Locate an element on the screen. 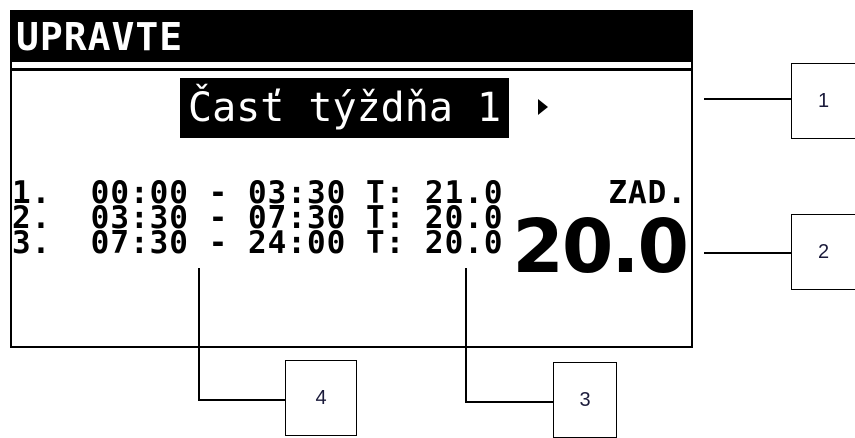 The width and height of the screenshot is (855, 438). callout-3-leader-horizontal is located at coordinates (509, 402).